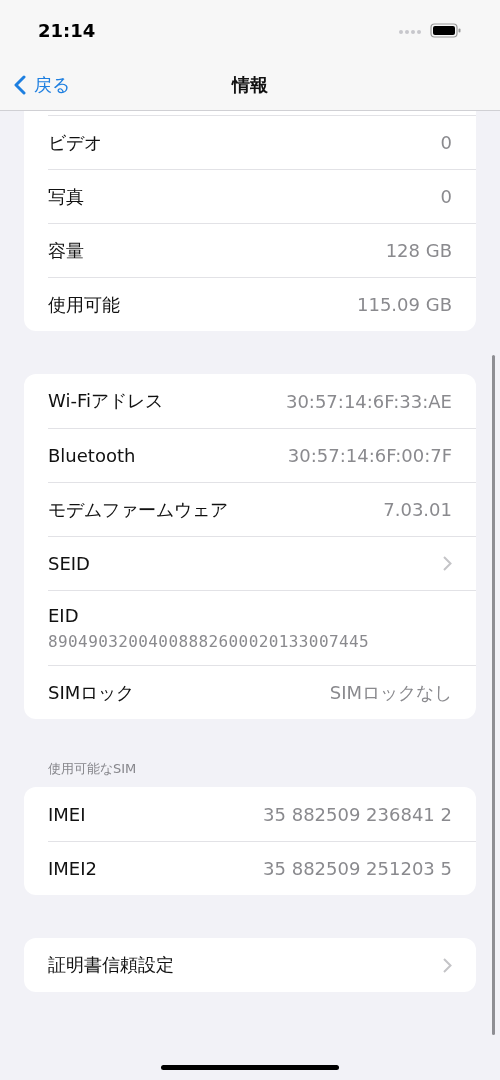  What do you see at coordinates (357, 814) in the screenshot?
I see `row-value: 35 882509 236841 2` at bounding box center [357, 814].